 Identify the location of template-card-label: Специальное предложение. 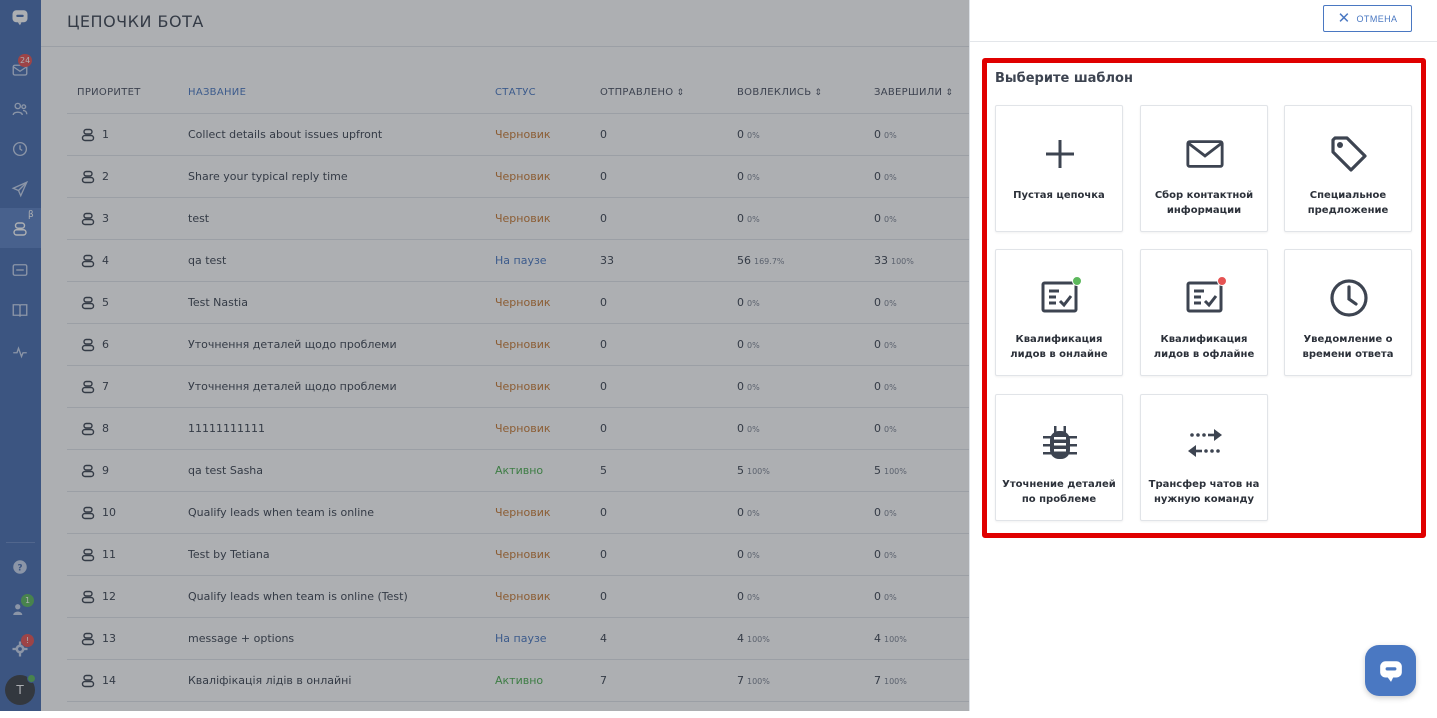
(1348, 203).